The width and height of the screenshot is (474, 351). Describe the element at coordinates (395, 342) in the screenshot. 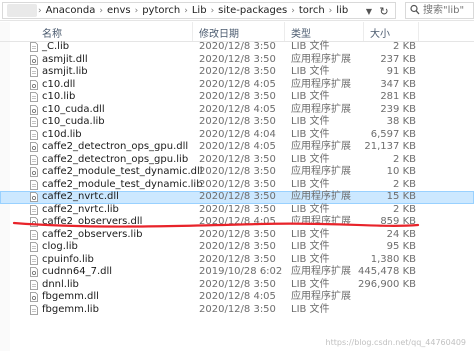

I see `watermark: https://blog.csdn.net/qq_44760409` at that location.